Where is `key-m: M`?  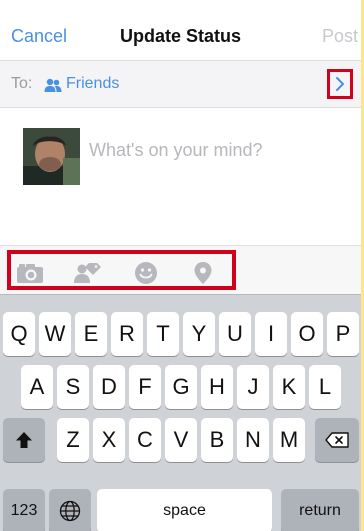
key-m: M is located at coordinates (289, 440).